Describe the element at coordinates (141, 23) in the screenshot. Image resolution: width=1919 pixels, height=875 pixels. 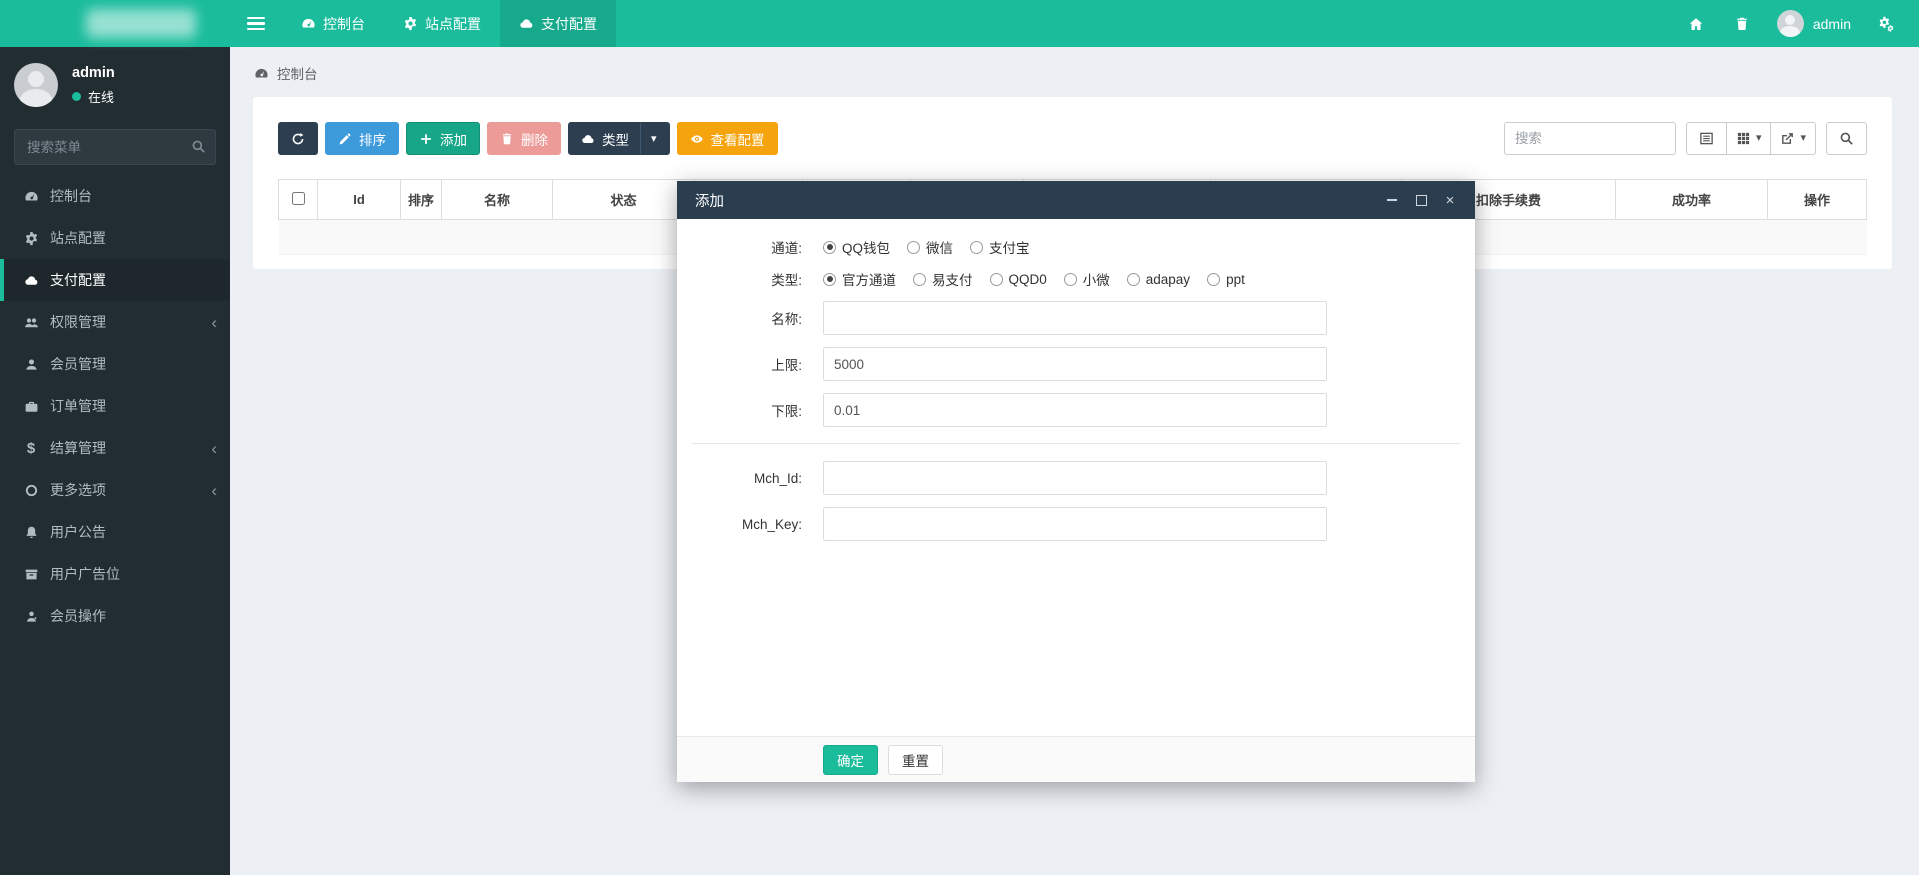
I see `logo-image` at that location.